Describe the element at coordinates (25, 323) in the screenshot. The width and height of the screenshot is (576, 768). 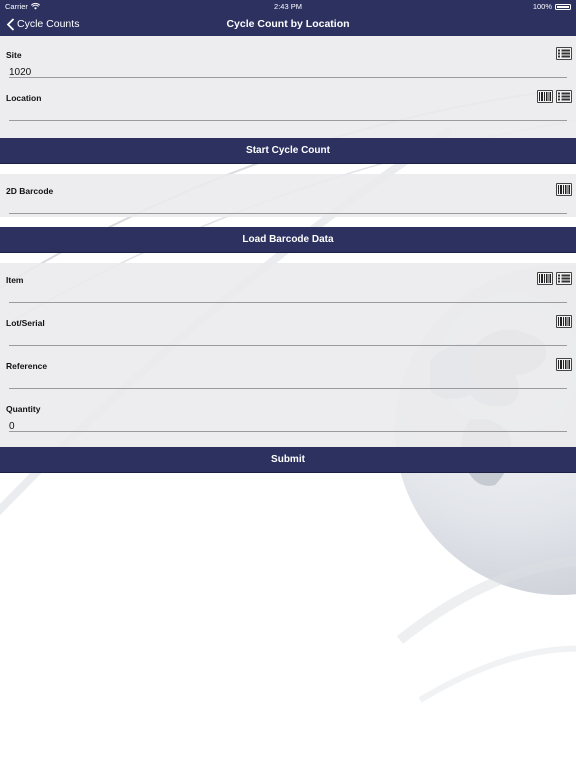
I see `lot-serial-label: Lot/Serial` at that location.